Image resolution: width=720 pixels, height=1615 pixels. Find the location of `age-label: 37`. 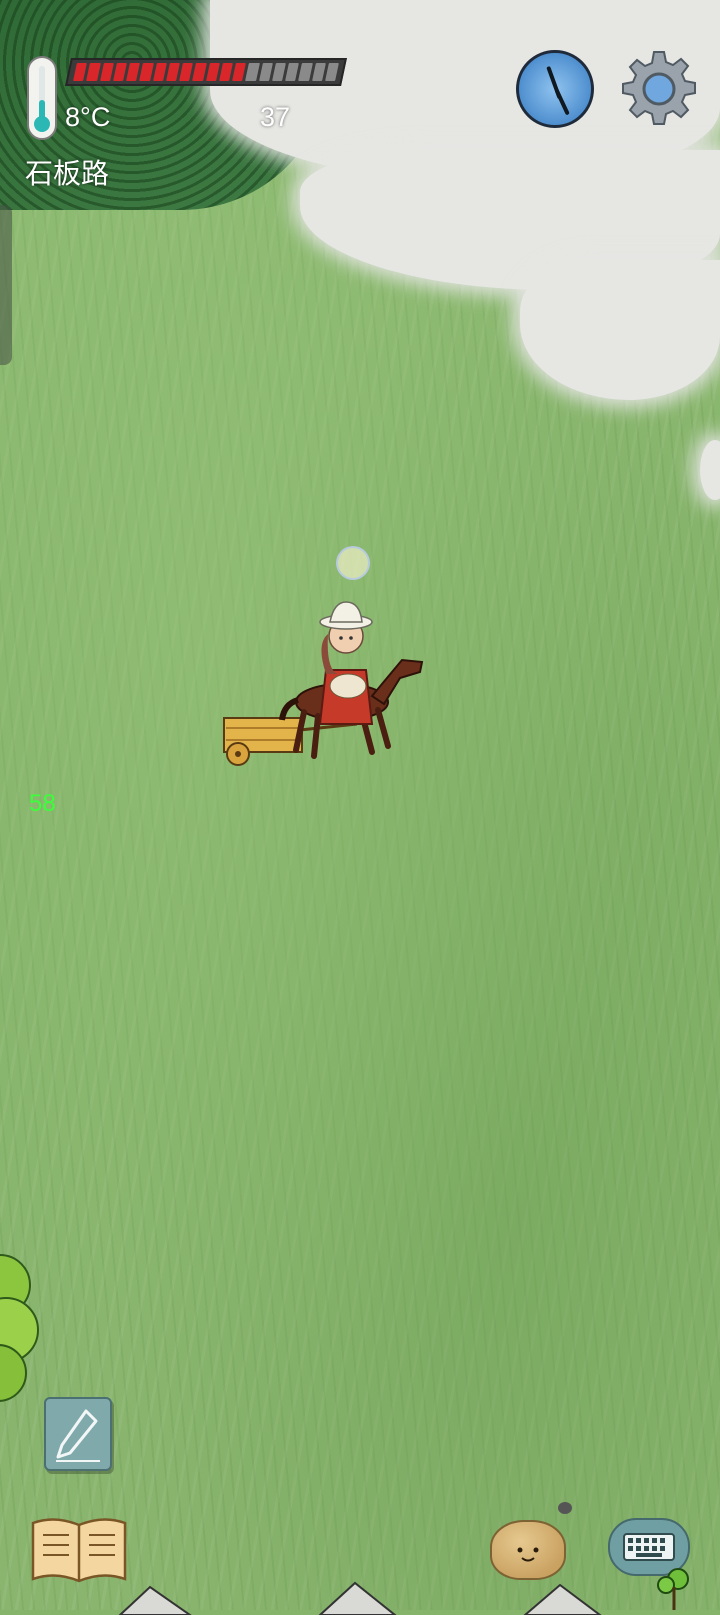

age-label: 37 is located at coordinates (275, 117).